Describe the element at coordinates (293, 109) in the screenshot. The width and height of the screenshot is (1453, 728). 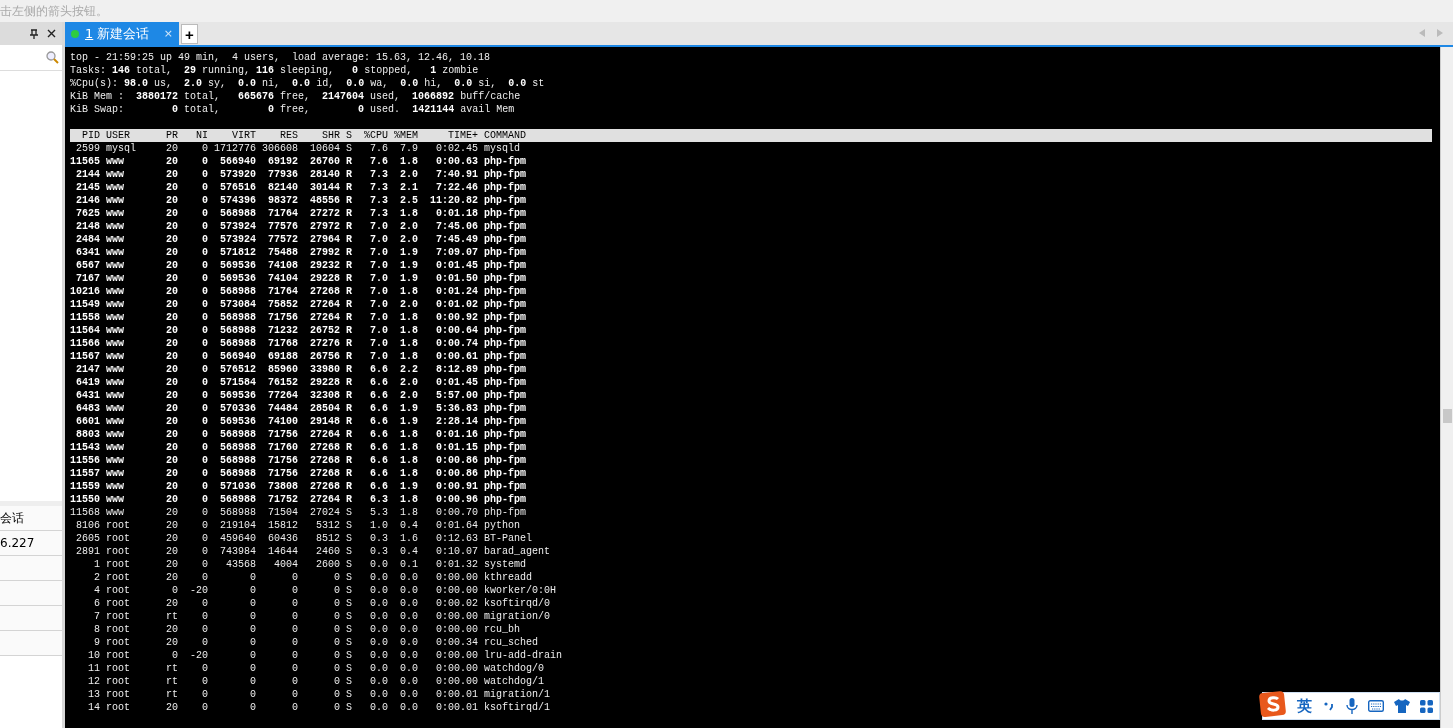
I see `summary-line: KiB Swap: 0 total, 0 free, 0 used. 1421144 avail Mem` at that location.